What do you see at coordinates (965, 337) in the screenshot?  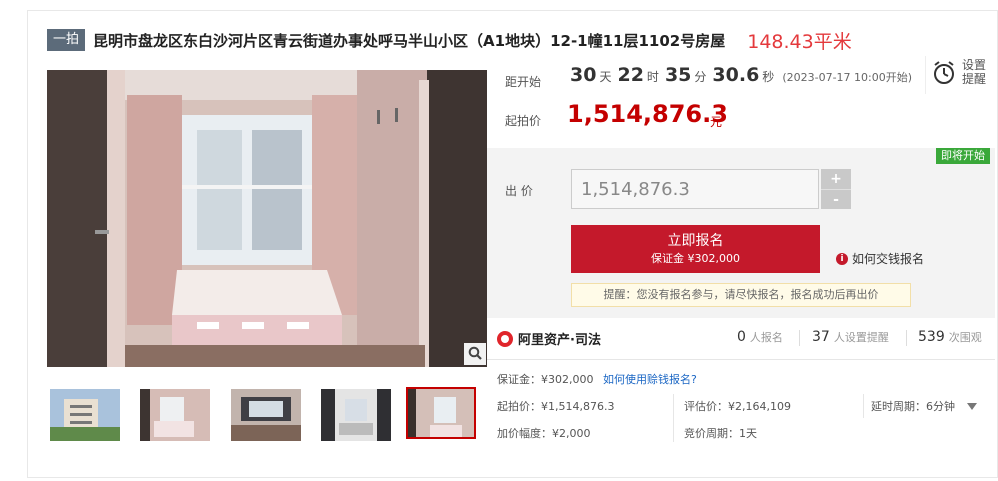 I see `view-count-label: 次围观` at bounding box center [965, 337].